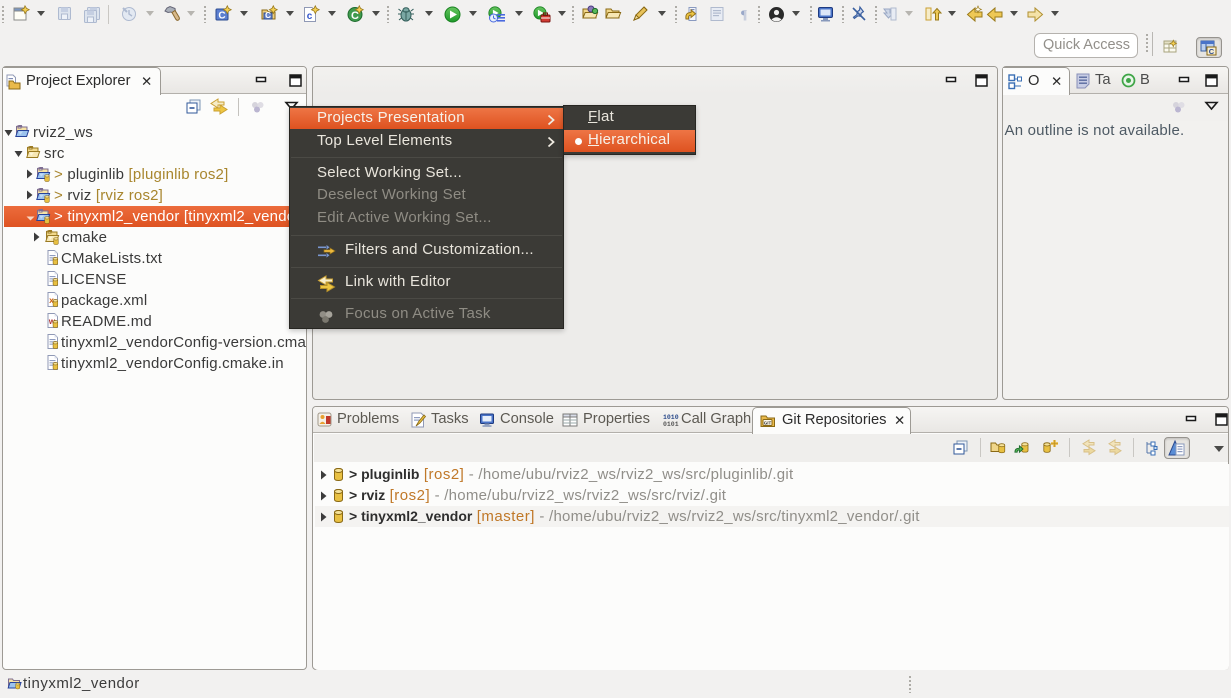 The height and width of the screenshot is (698, 1231). What do you see at coordinates (671, 417) in the screenshot?
I see `svg-text: 1010` at bounding box center [671, 417].